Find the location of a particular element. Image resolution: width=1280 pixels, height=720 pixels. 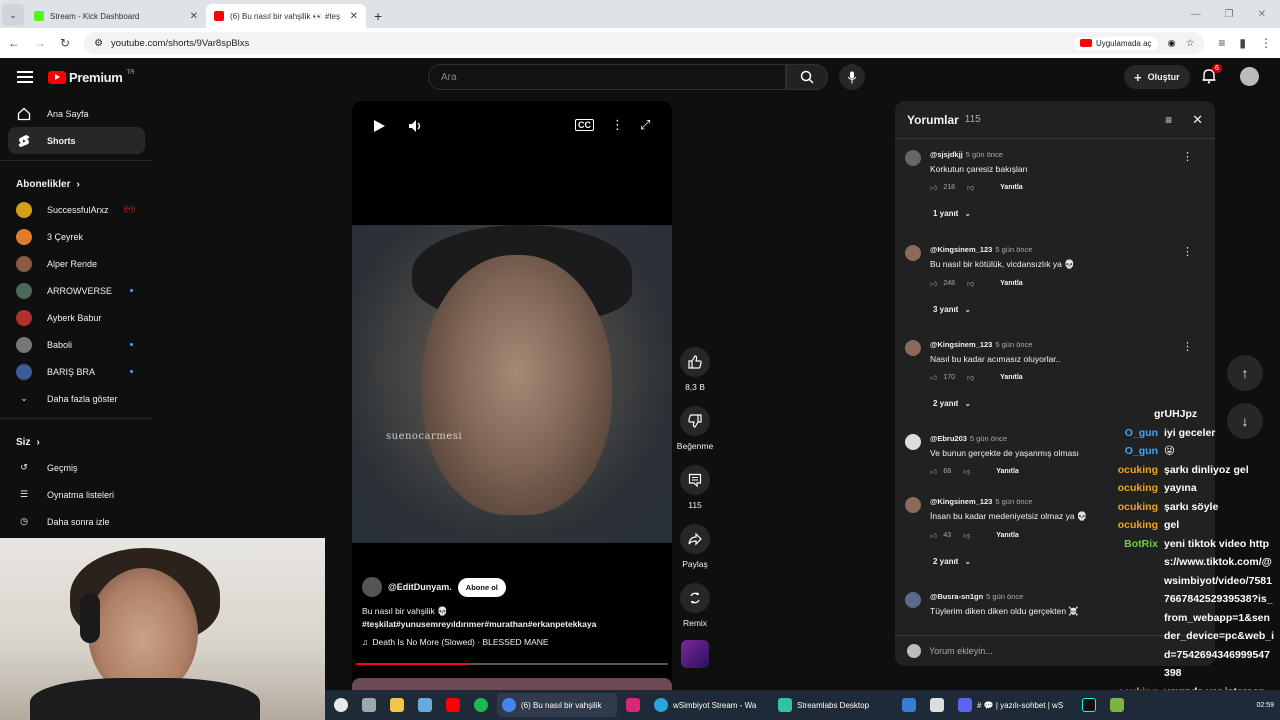

comment-author: @Busra-sn1gn is located at coordinates (956, 596).